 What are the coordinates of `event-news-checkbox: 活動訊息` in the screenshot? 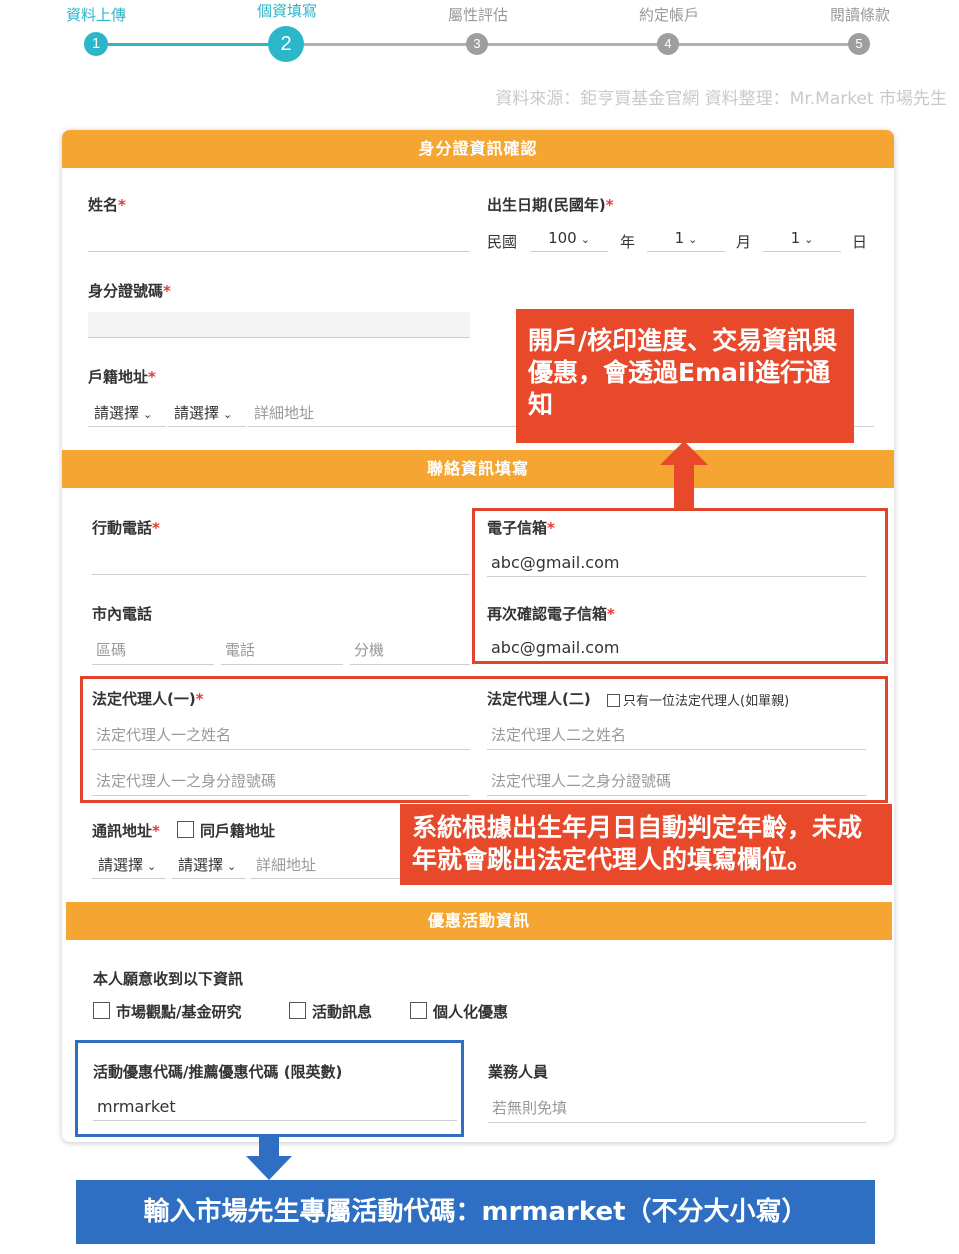 It's located at (330, 1011).